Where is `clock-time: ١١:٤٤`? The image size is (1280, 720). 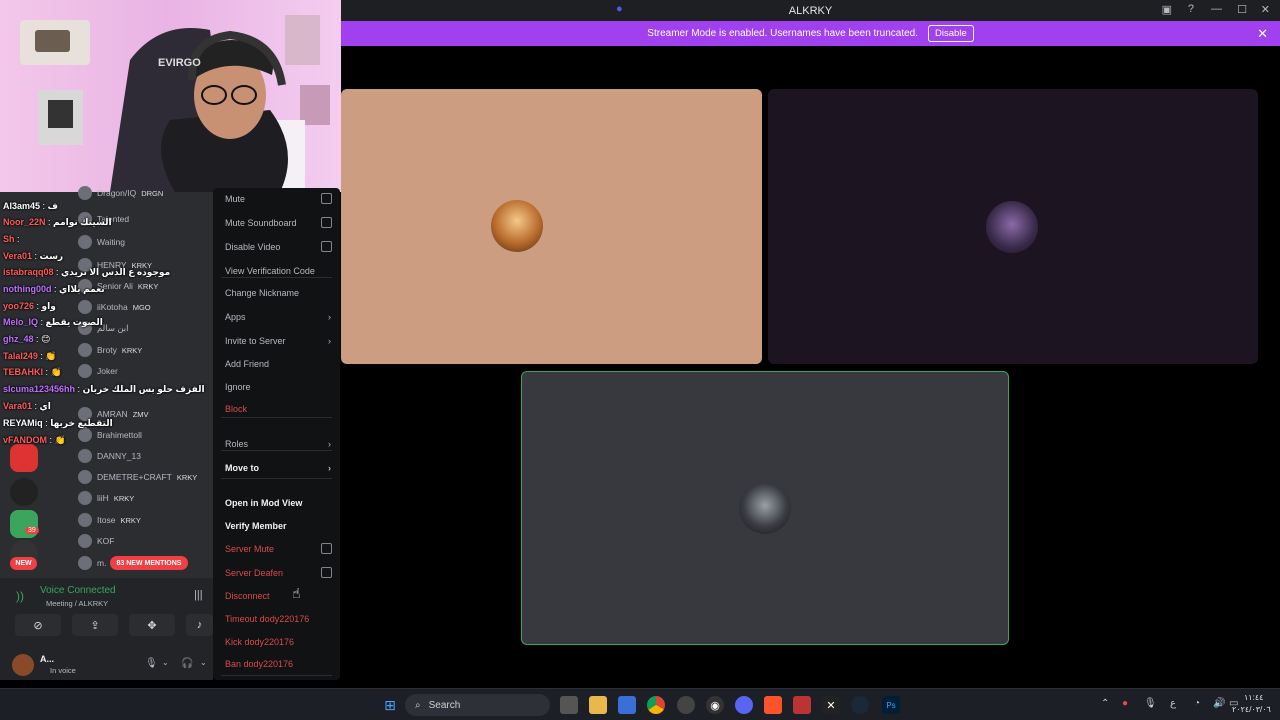
clock-time: ١١:٤٤ is located at coordinates (1253, 697).